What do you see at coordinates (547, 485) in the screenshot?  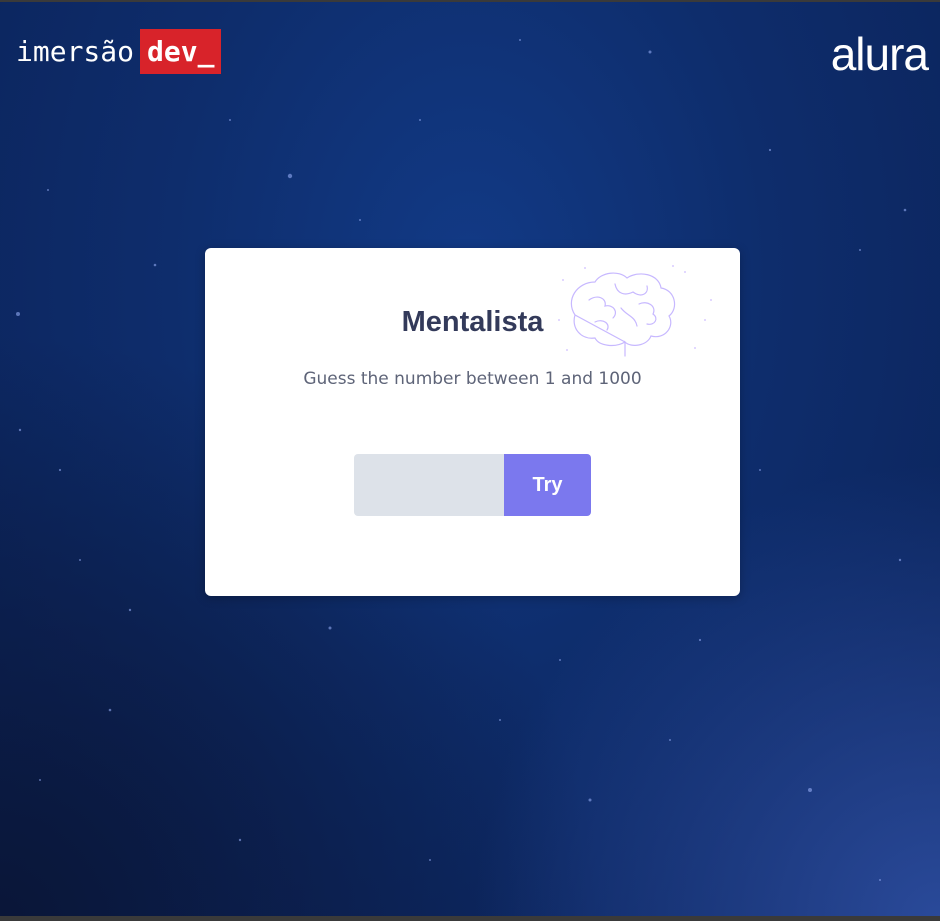 I see `try-button: Try` at bounding box center [547, 485].